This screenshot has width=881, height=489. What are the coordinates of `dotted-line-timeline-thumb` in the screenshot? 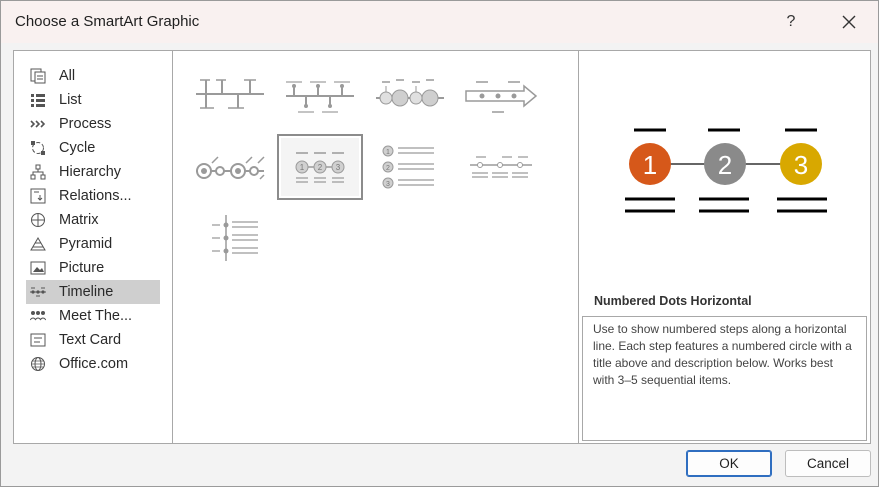 It's located at (500, 167).